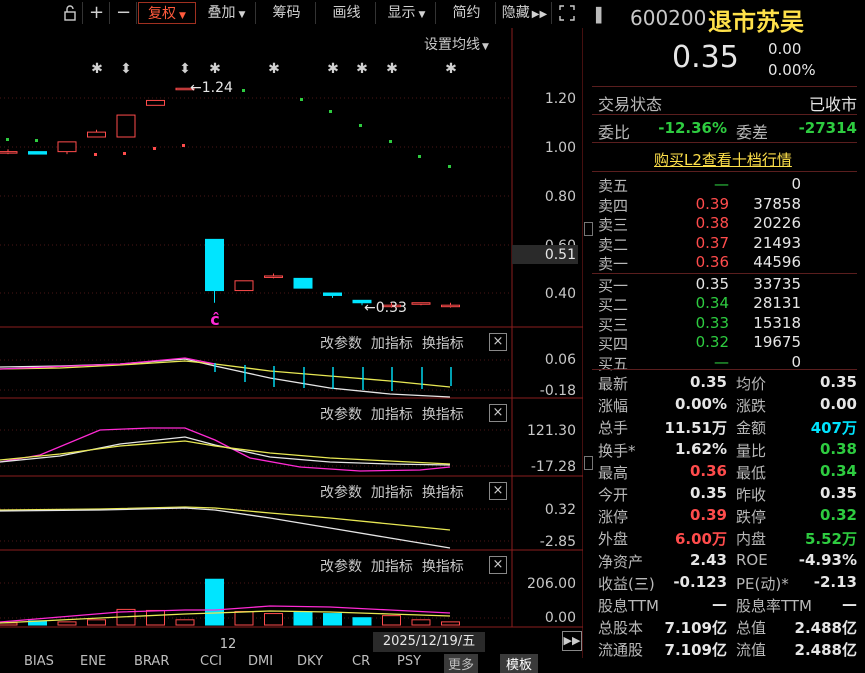  Describe the element at coordinates (39, 661) in the screenshot. I see `tab-bias: BIAS` at that location.